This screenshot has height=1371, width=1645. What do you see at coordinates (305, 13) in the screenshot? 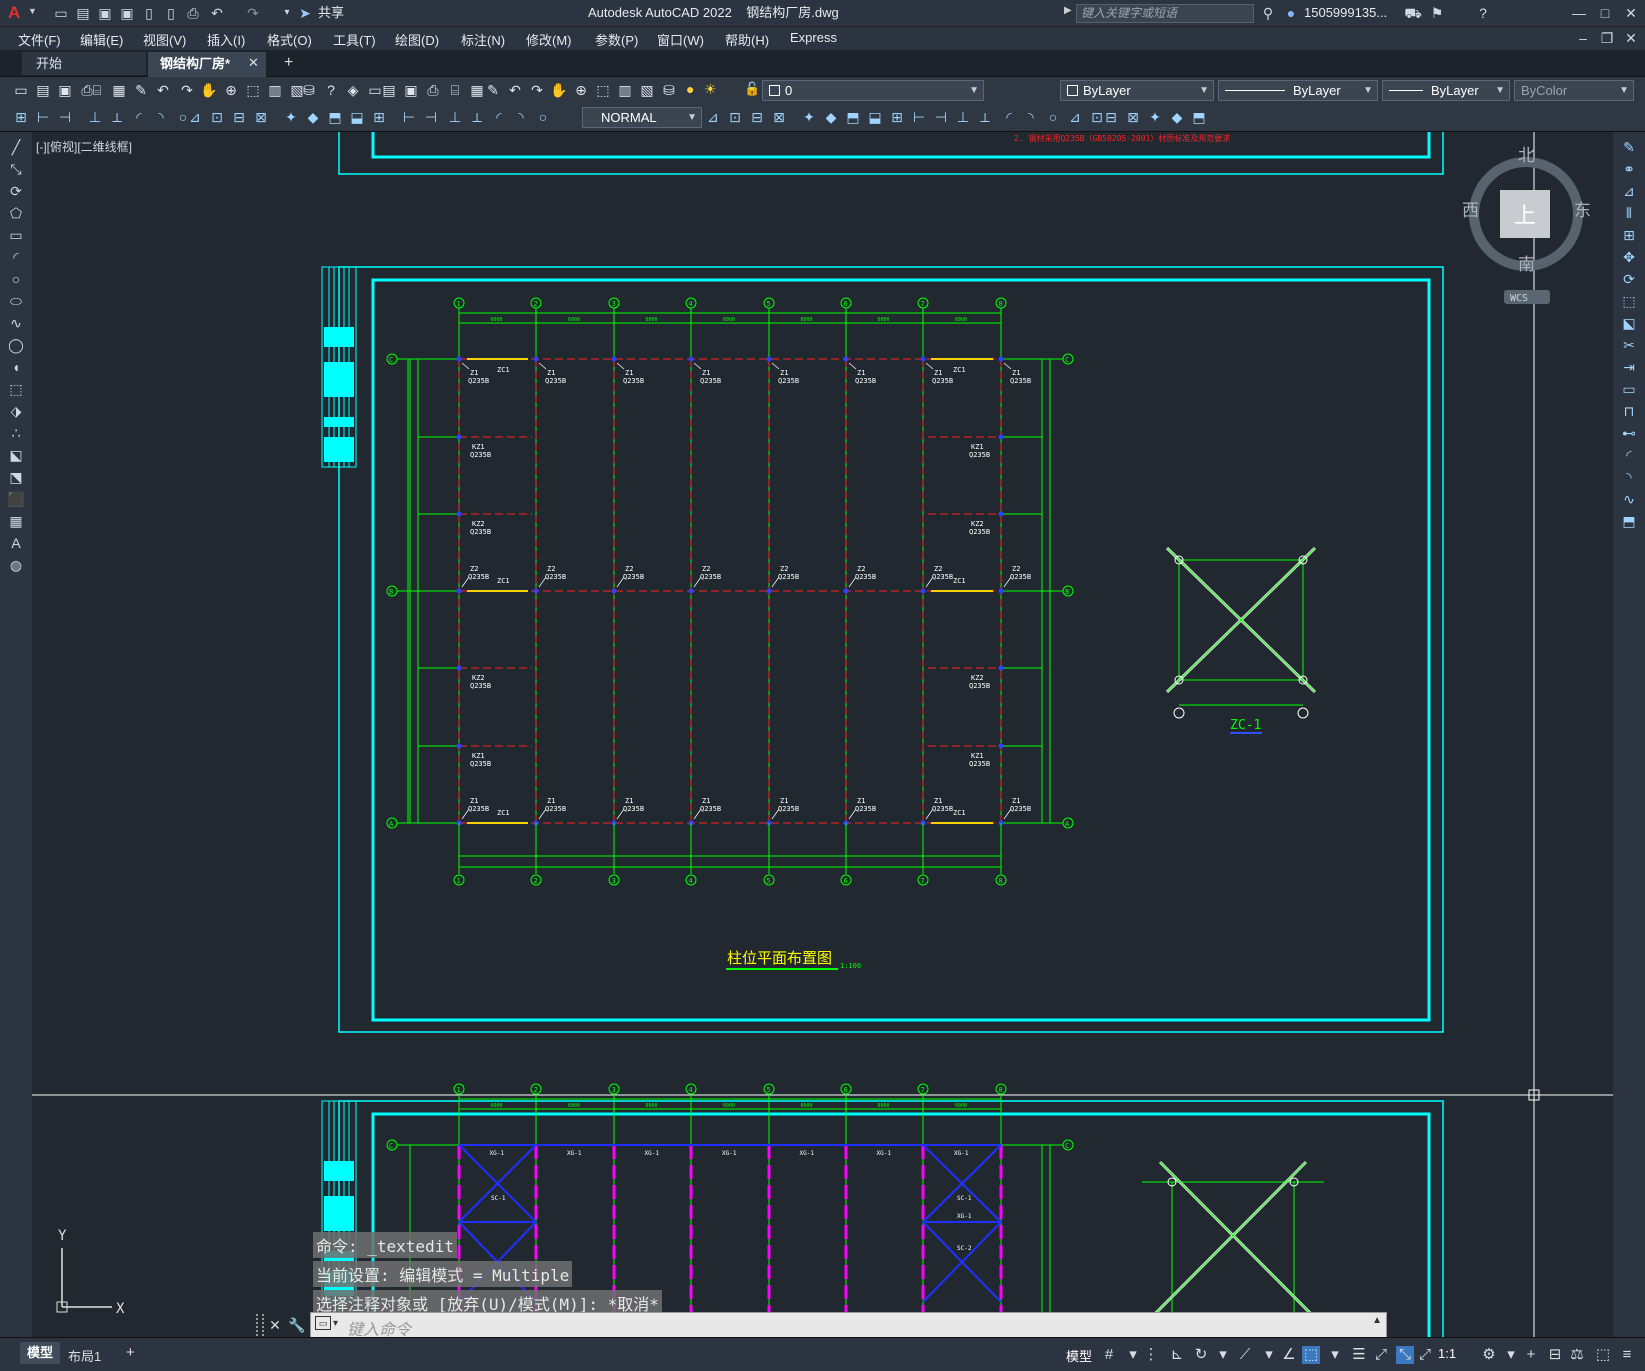
I see `share-icon: ➤` at bounding box center [305, 13].